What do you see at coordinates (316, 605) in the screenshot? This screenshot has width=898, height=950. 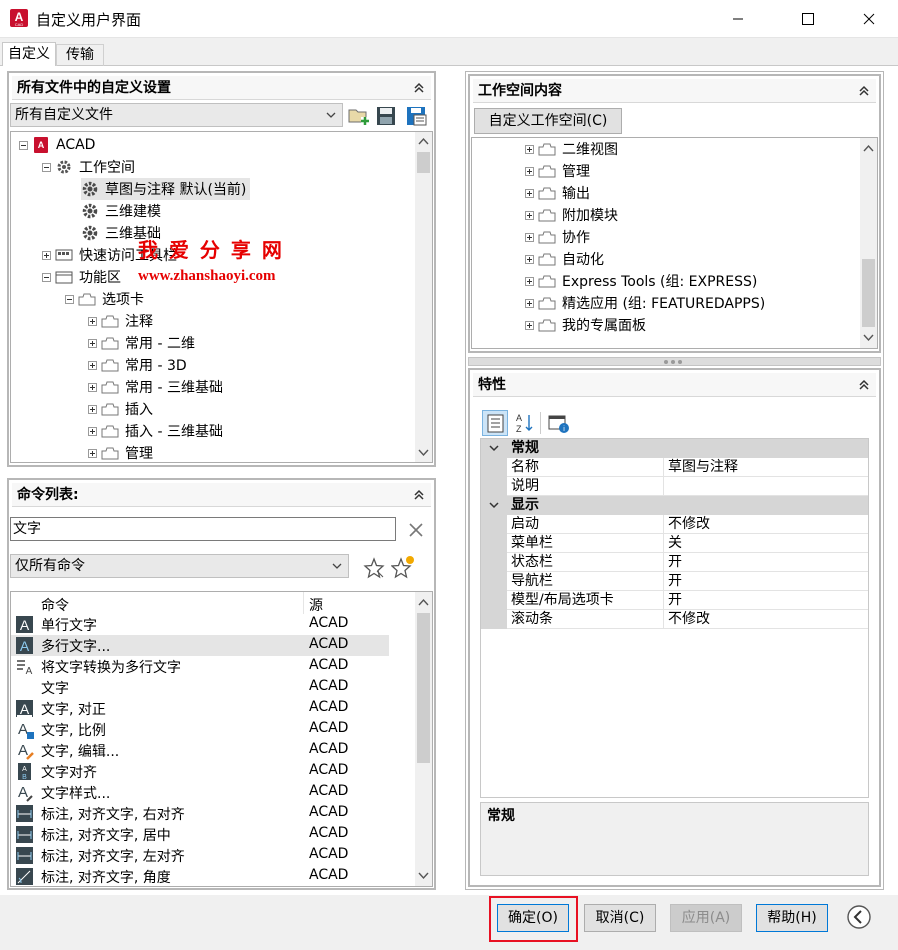 I see `column-header-source: 源` at bounding box center [316, 605].